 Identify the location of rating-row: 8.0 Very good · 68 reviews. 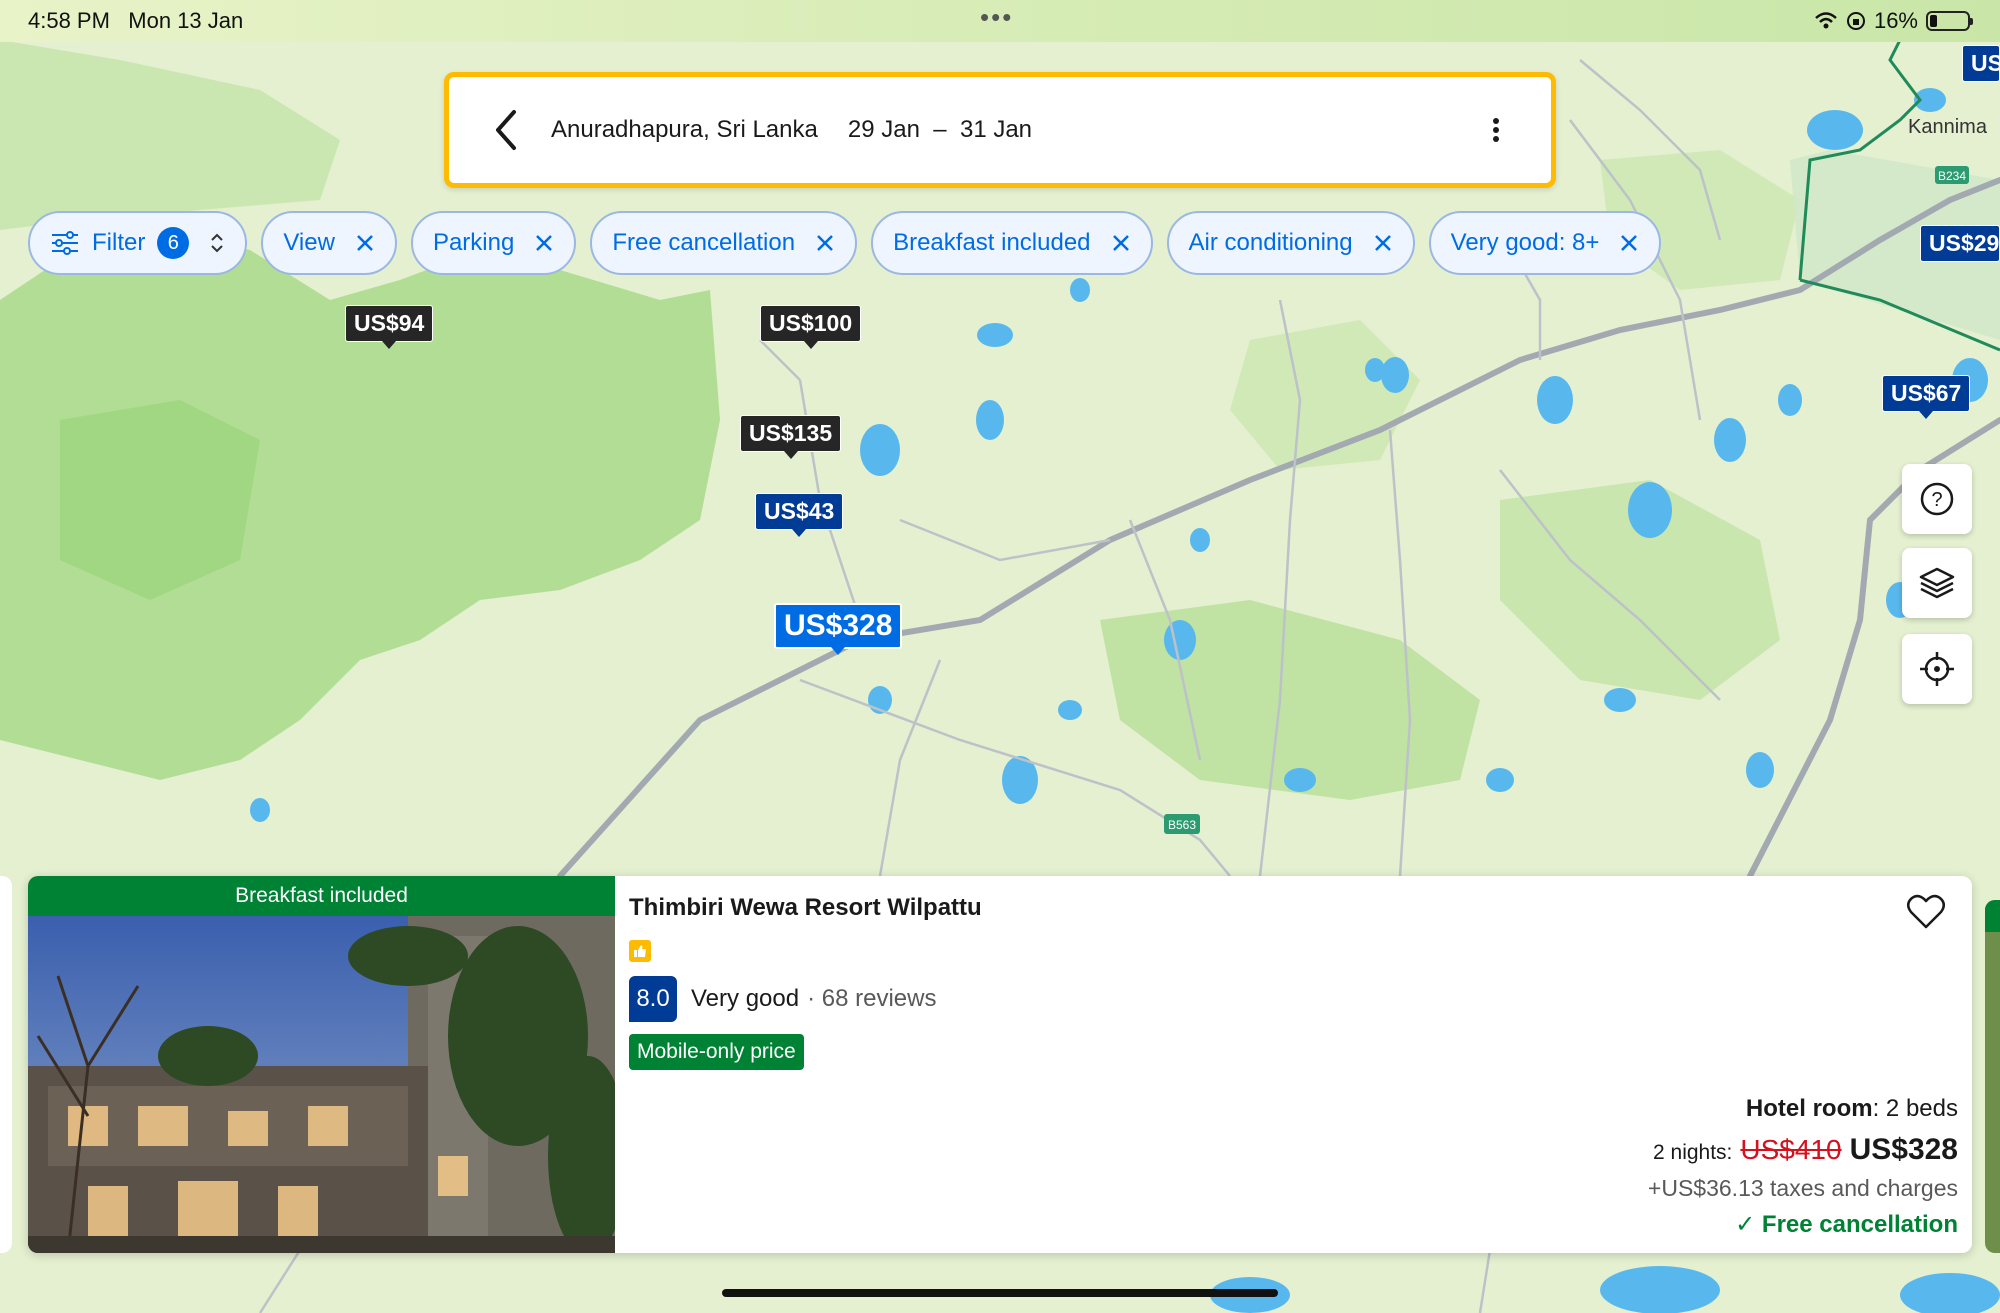
(1293, 999).